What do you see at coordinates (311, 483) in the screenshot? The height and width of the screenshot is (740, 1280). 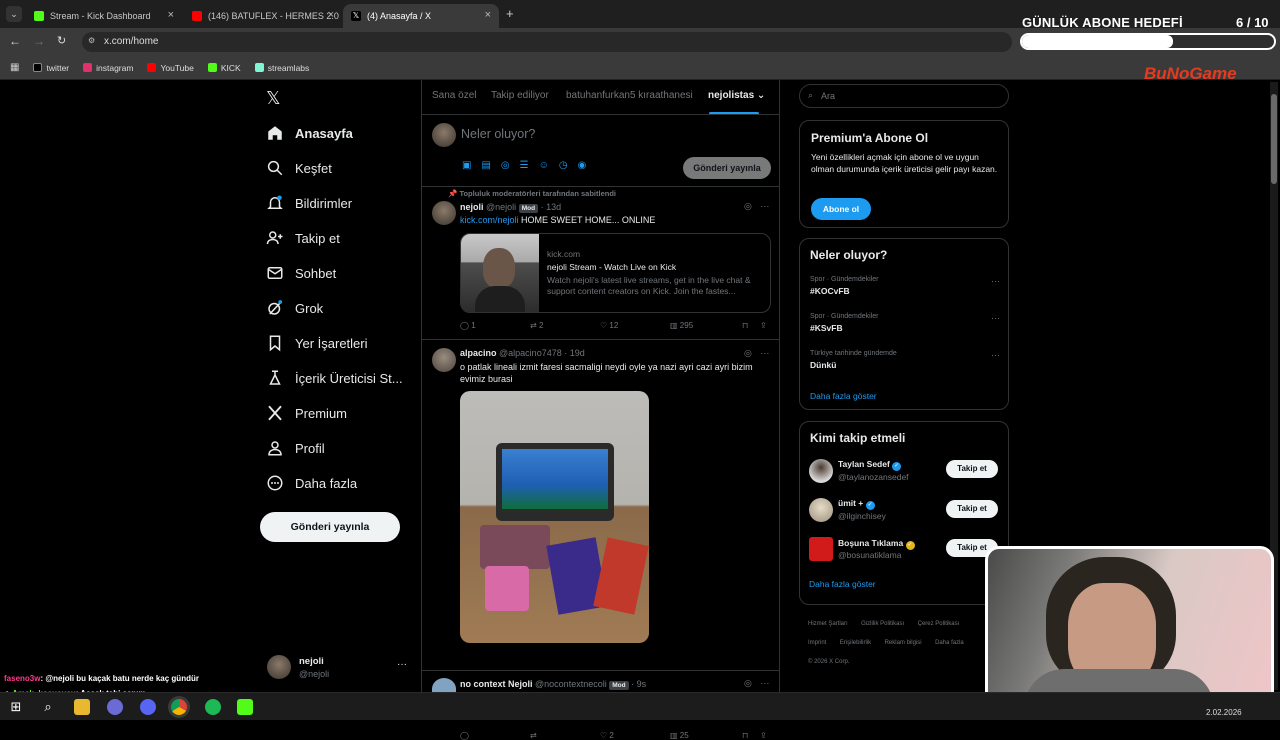 I see `nav-more: Daha fazla` at bounding box center [311, 483].